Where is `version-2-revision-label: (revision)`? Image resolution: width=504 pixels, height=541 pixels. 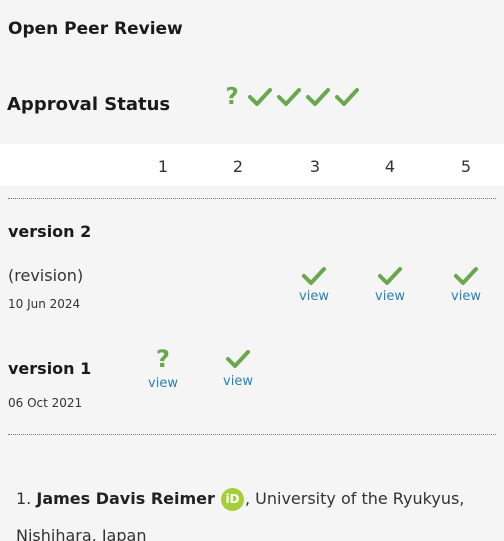
version-2-revision-label: (revision) is located at coordinates (46, 275).